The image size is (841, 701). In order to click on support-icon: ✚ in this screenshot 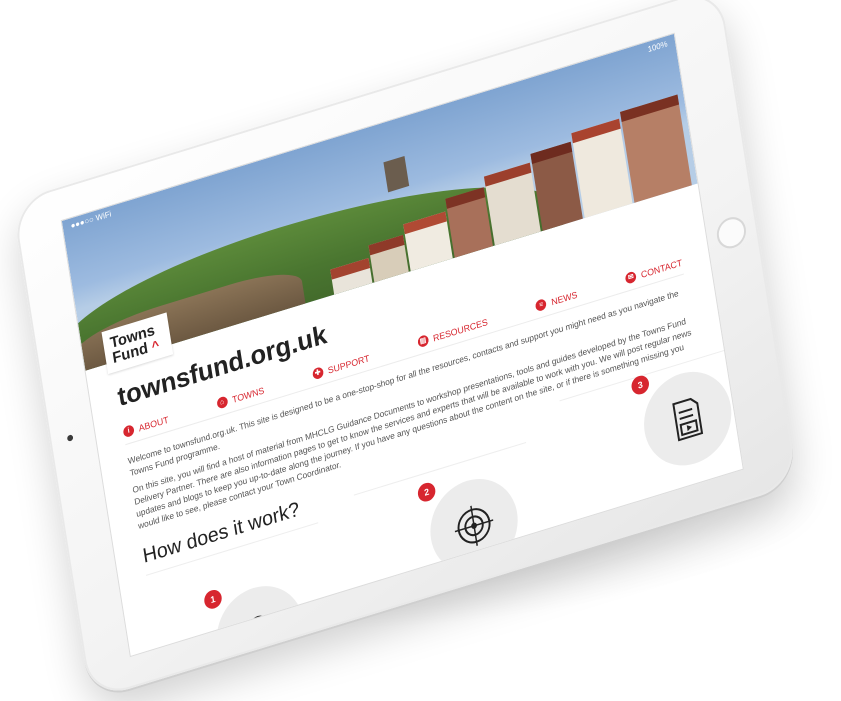, I will do `click(317, 373)`.